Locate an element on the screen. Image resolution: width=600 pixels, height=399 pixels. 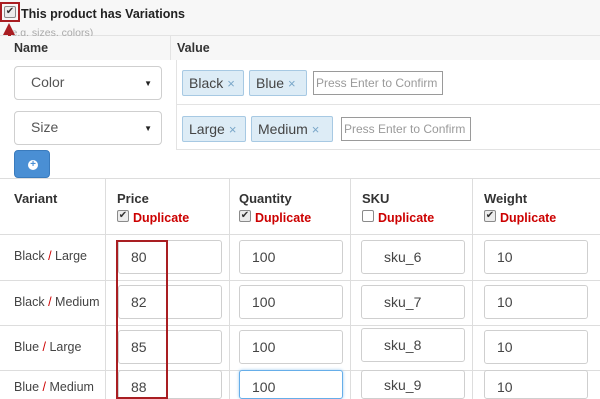
duplicate-weight-checkbox: ✔ is located at coordinates (490, 216).